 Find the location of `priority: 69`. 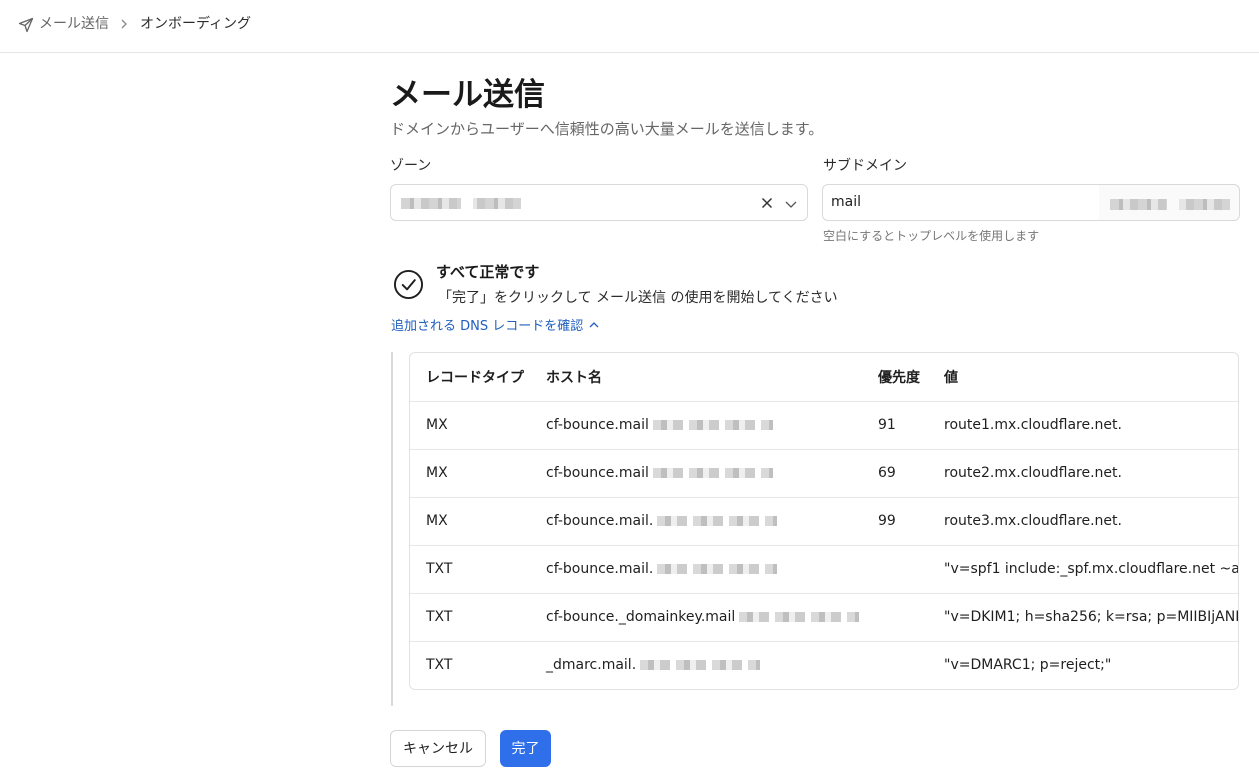

priority: 69 is located at coordinates (887, 473).